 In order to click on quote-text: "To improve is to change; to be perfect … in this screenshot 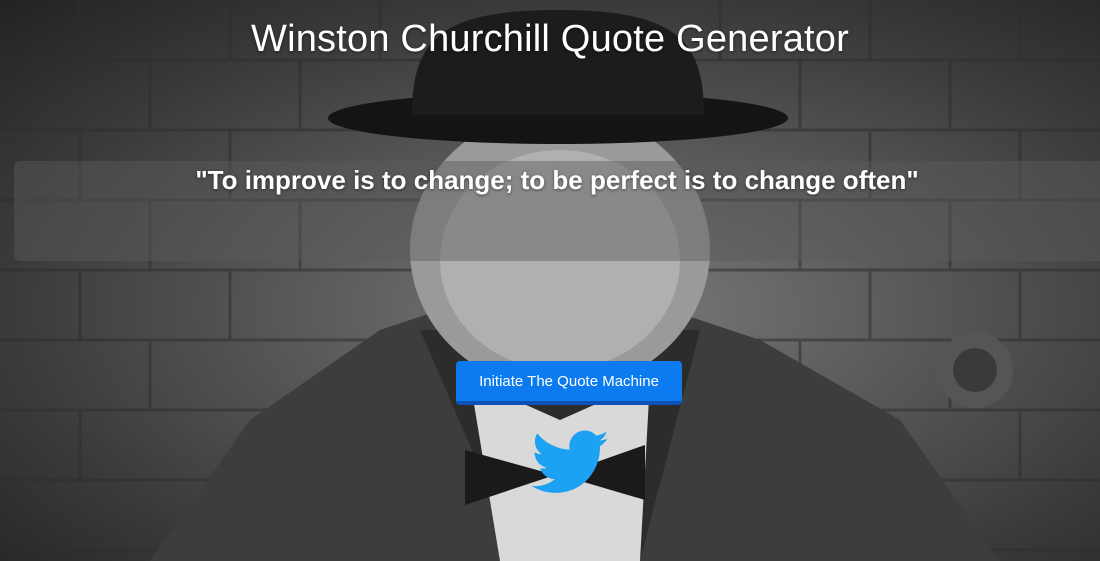, I will do `click(557, 180)`.